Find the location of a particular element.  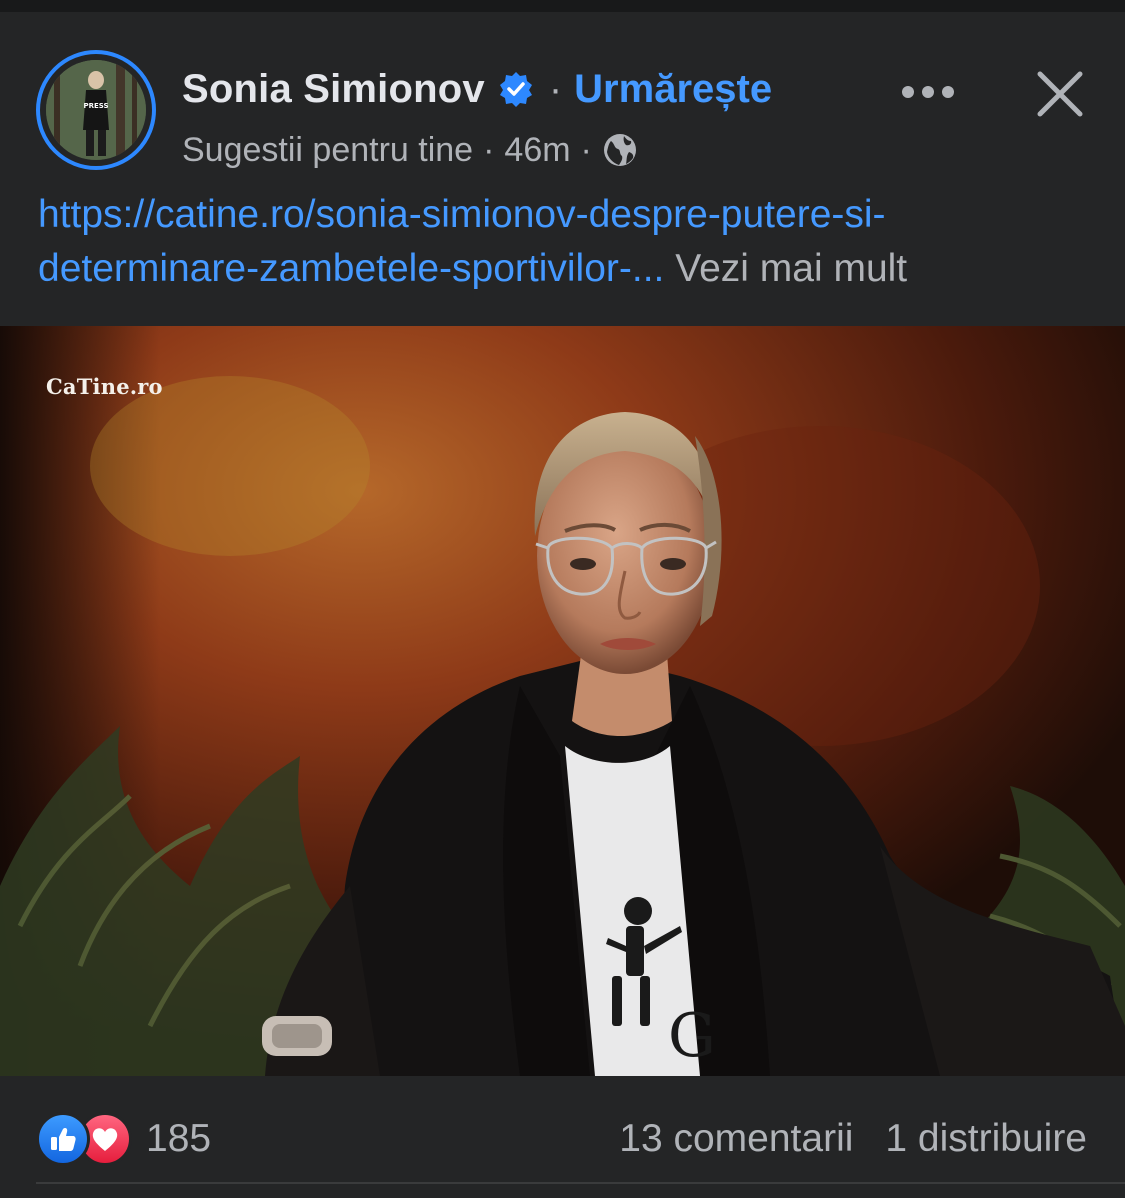

more-options-icon is located at coordinates (928, 92).